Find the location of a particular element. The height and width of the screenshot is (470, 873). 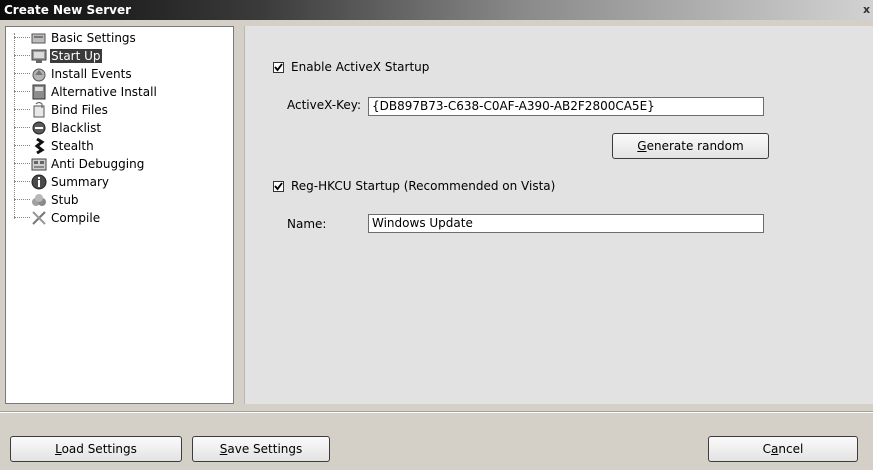

tree-item-label: Bind Files is located at coordinates (79, 110).